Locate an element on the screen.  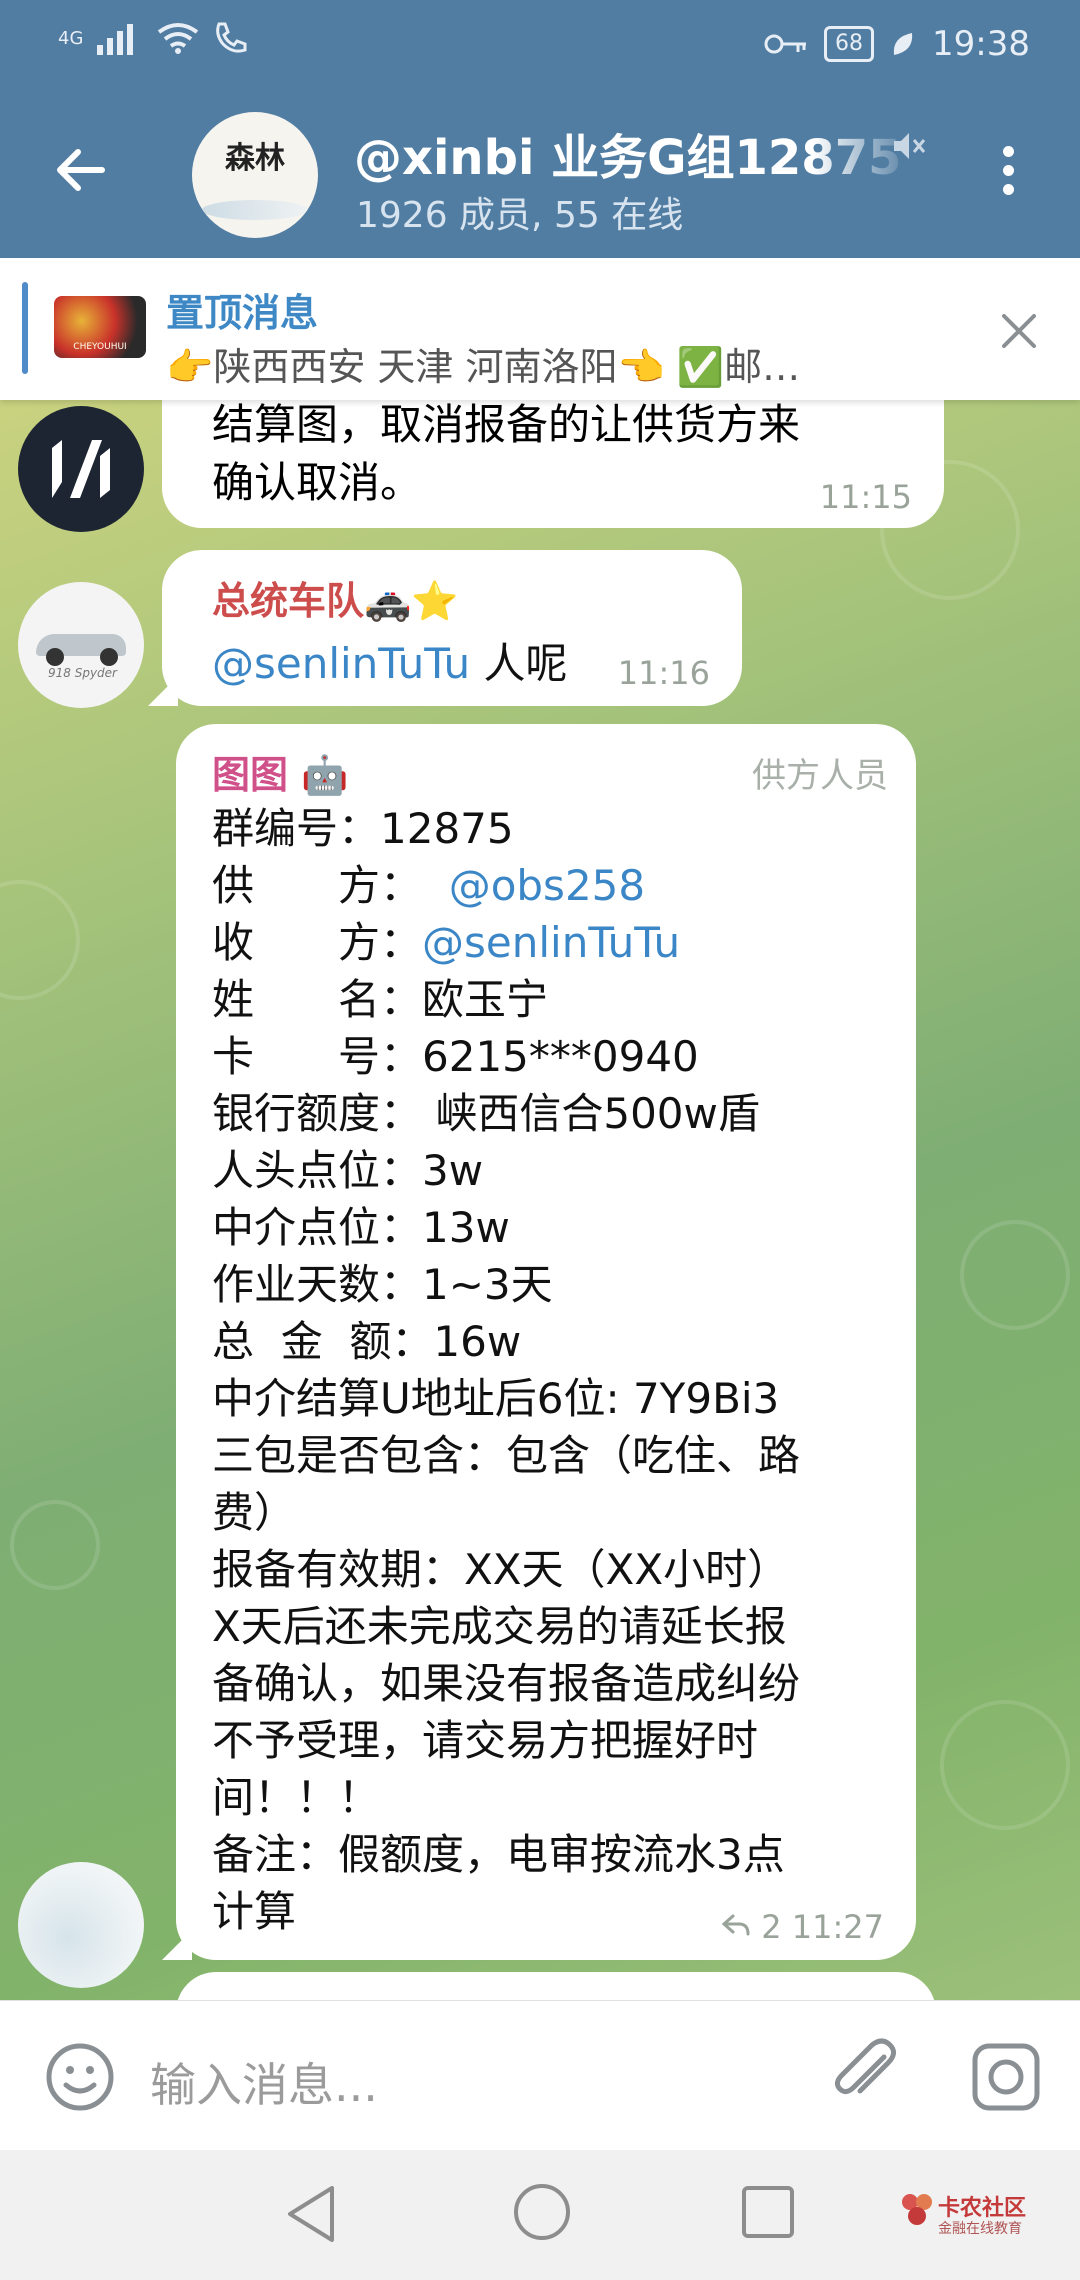
message-bubble: 总统车队🚓⭐ @senlinTuTu 人呢 11:16 is located at coordinates (445, 628).